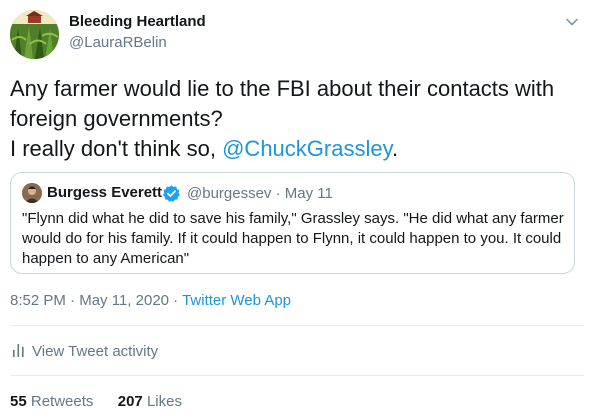  What do you see at coordinates (171, 193) in the screenshot?
I see `verified-badge-icon` at bounding box center [171, 193].